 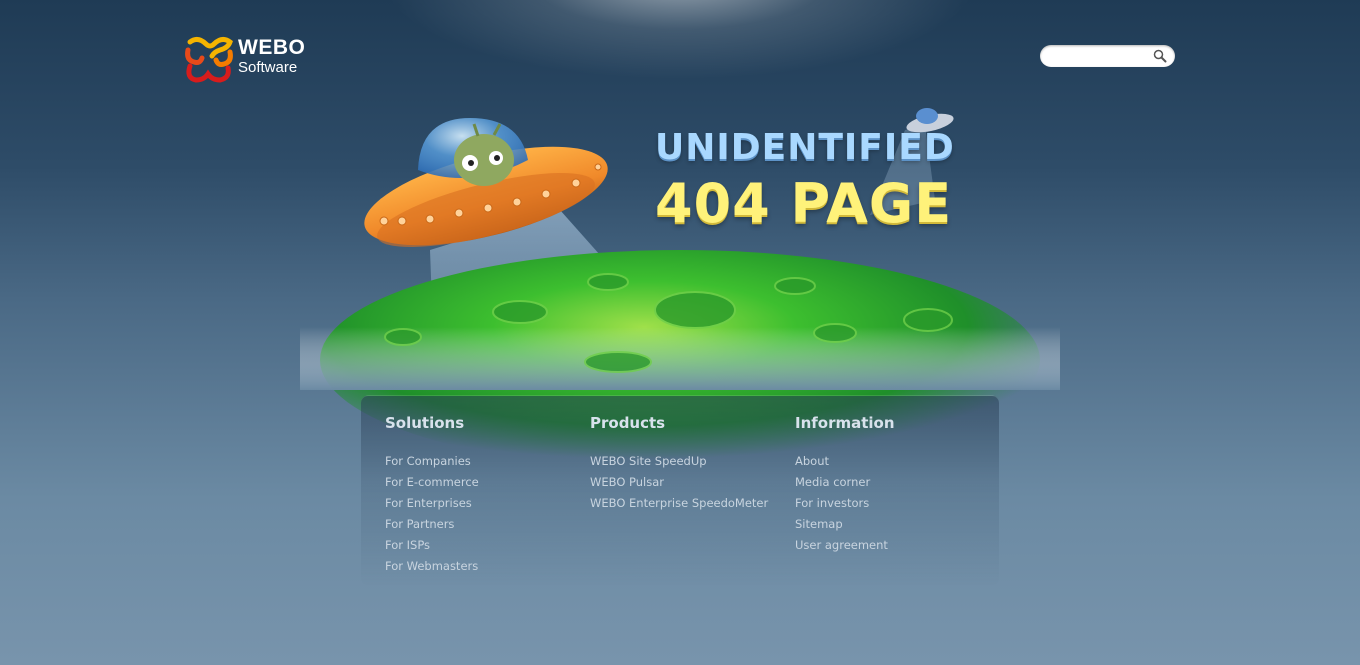 What do you see at coordinates (804, 203) in the screenshot?
I see `headline-404-page: 404 PAGE` at bounding box center [804, 203].